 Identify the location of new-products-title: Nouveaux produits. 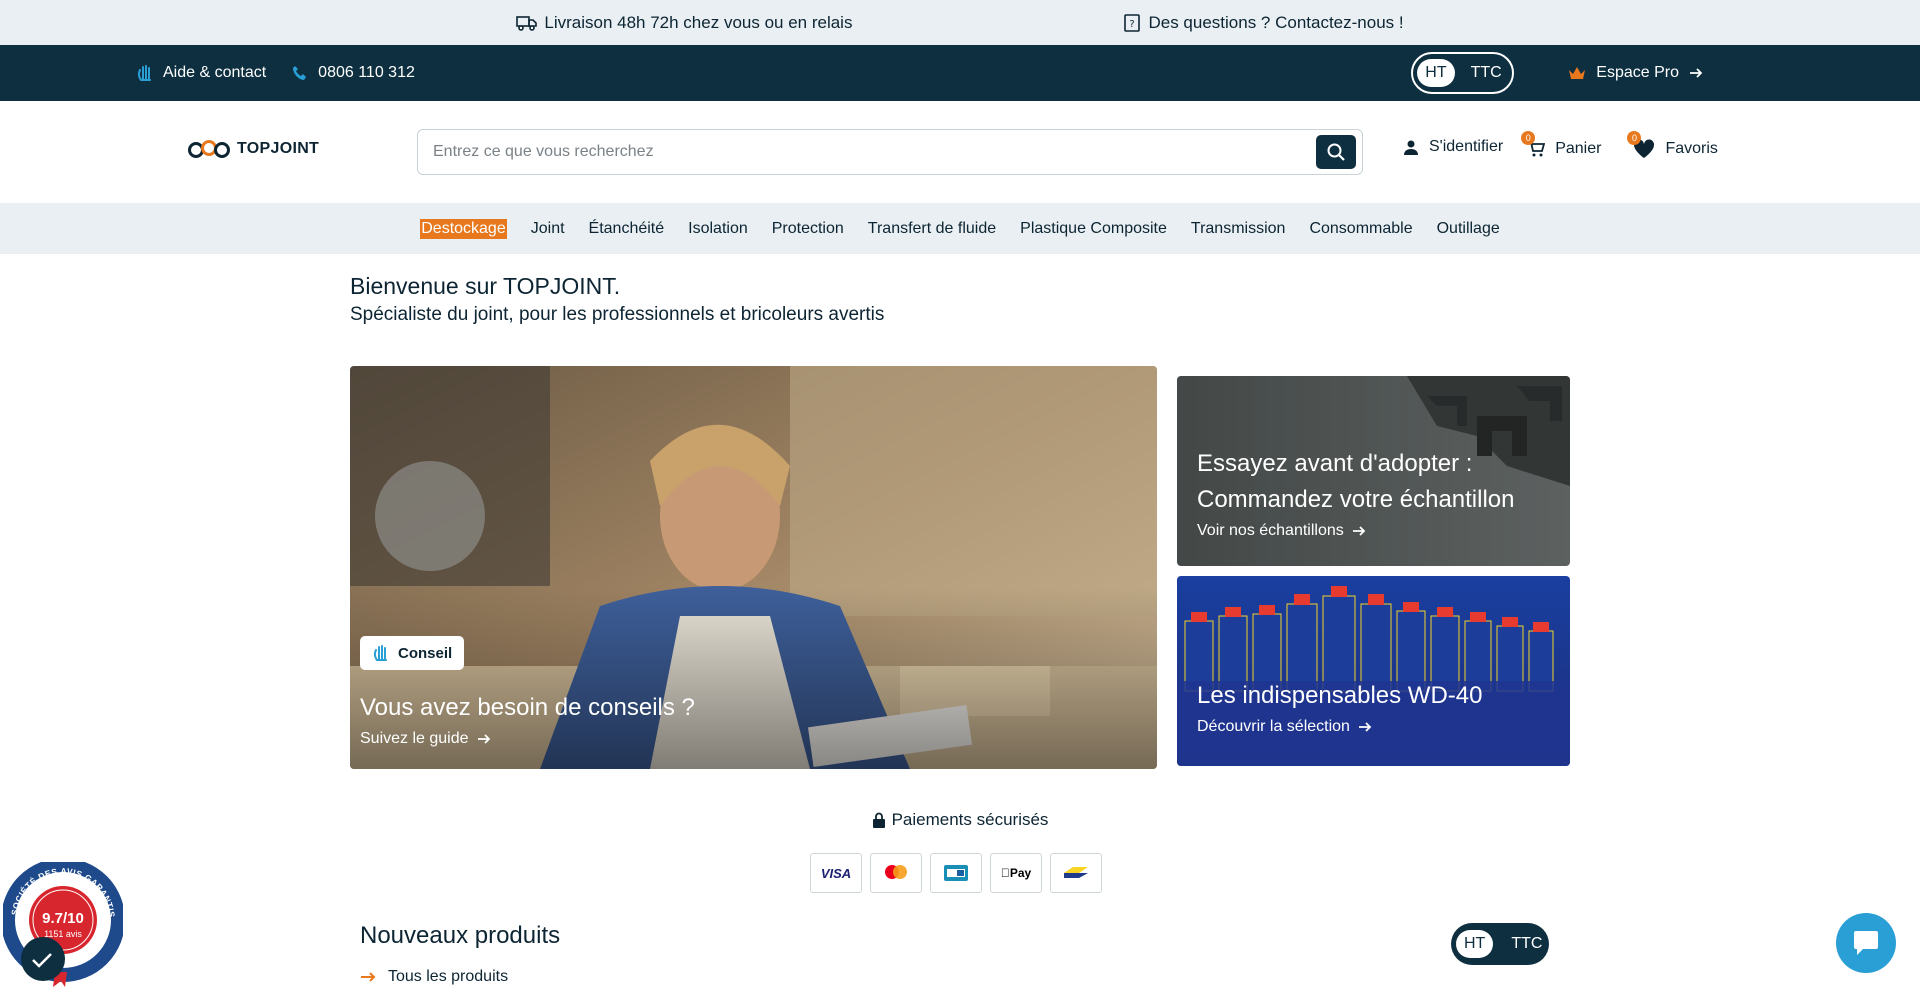
(460, 935).